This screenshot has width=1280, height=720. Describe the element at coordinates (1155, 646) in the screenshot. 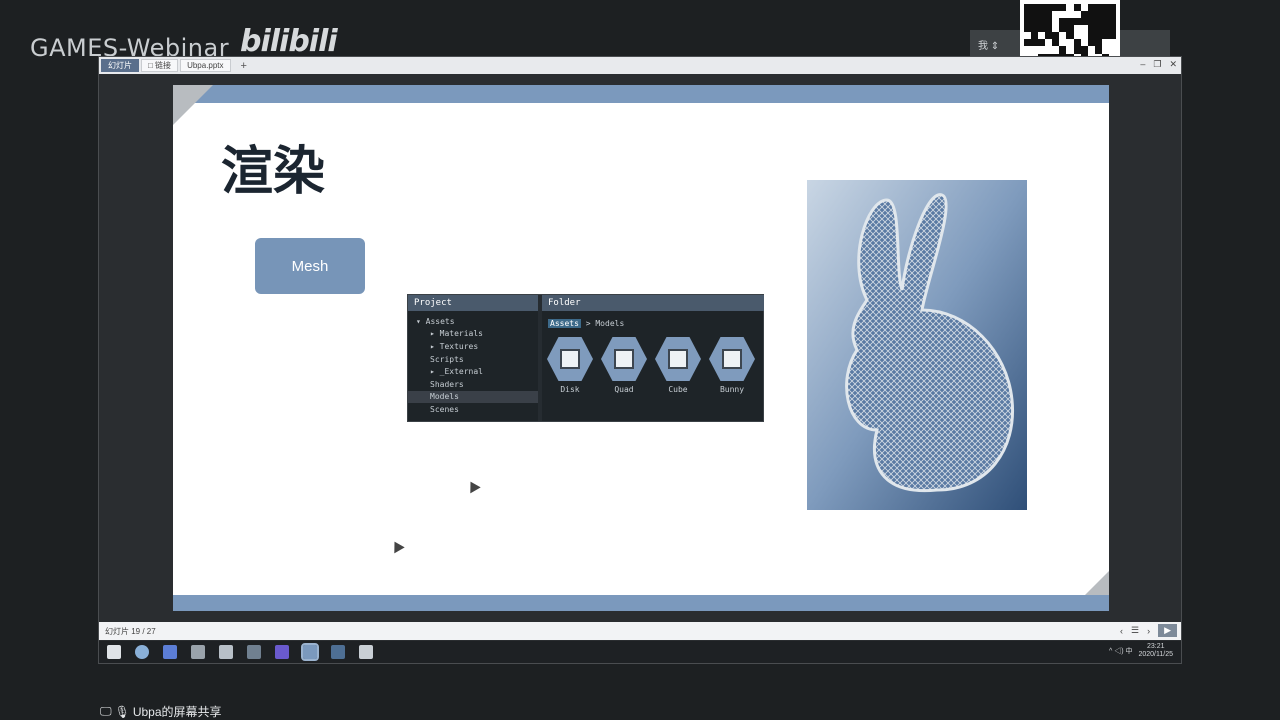

I see `clock-time: 23:21` at that location.